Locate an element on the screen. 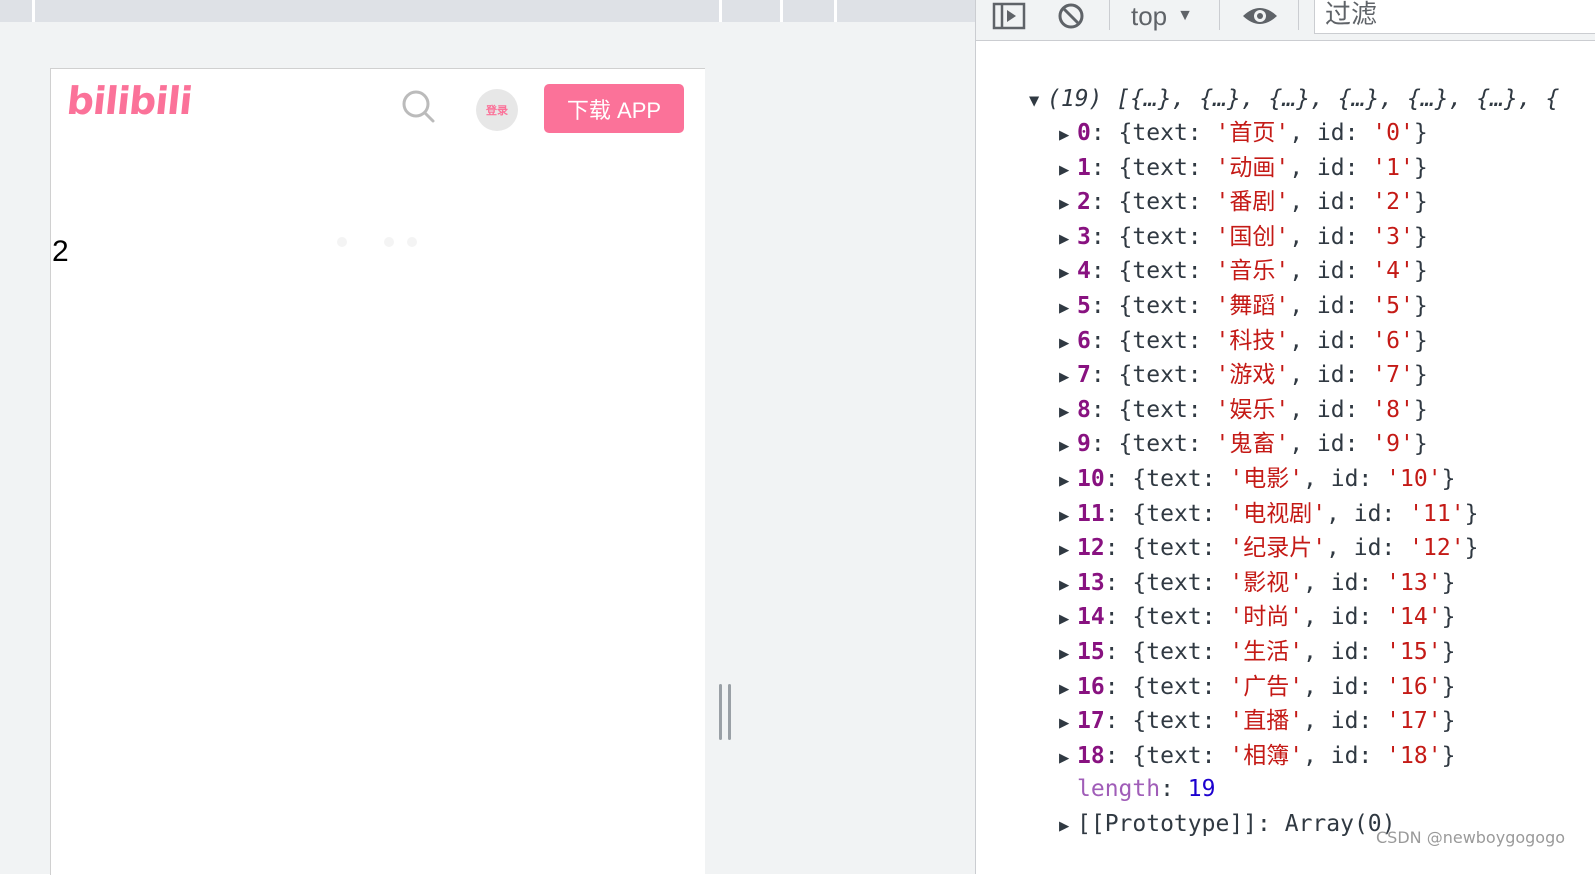 The image size is (1595, 875). array-item-row: ▶ 6: {text: '科技', id: '6'} is located at coordinates (1243, 342).